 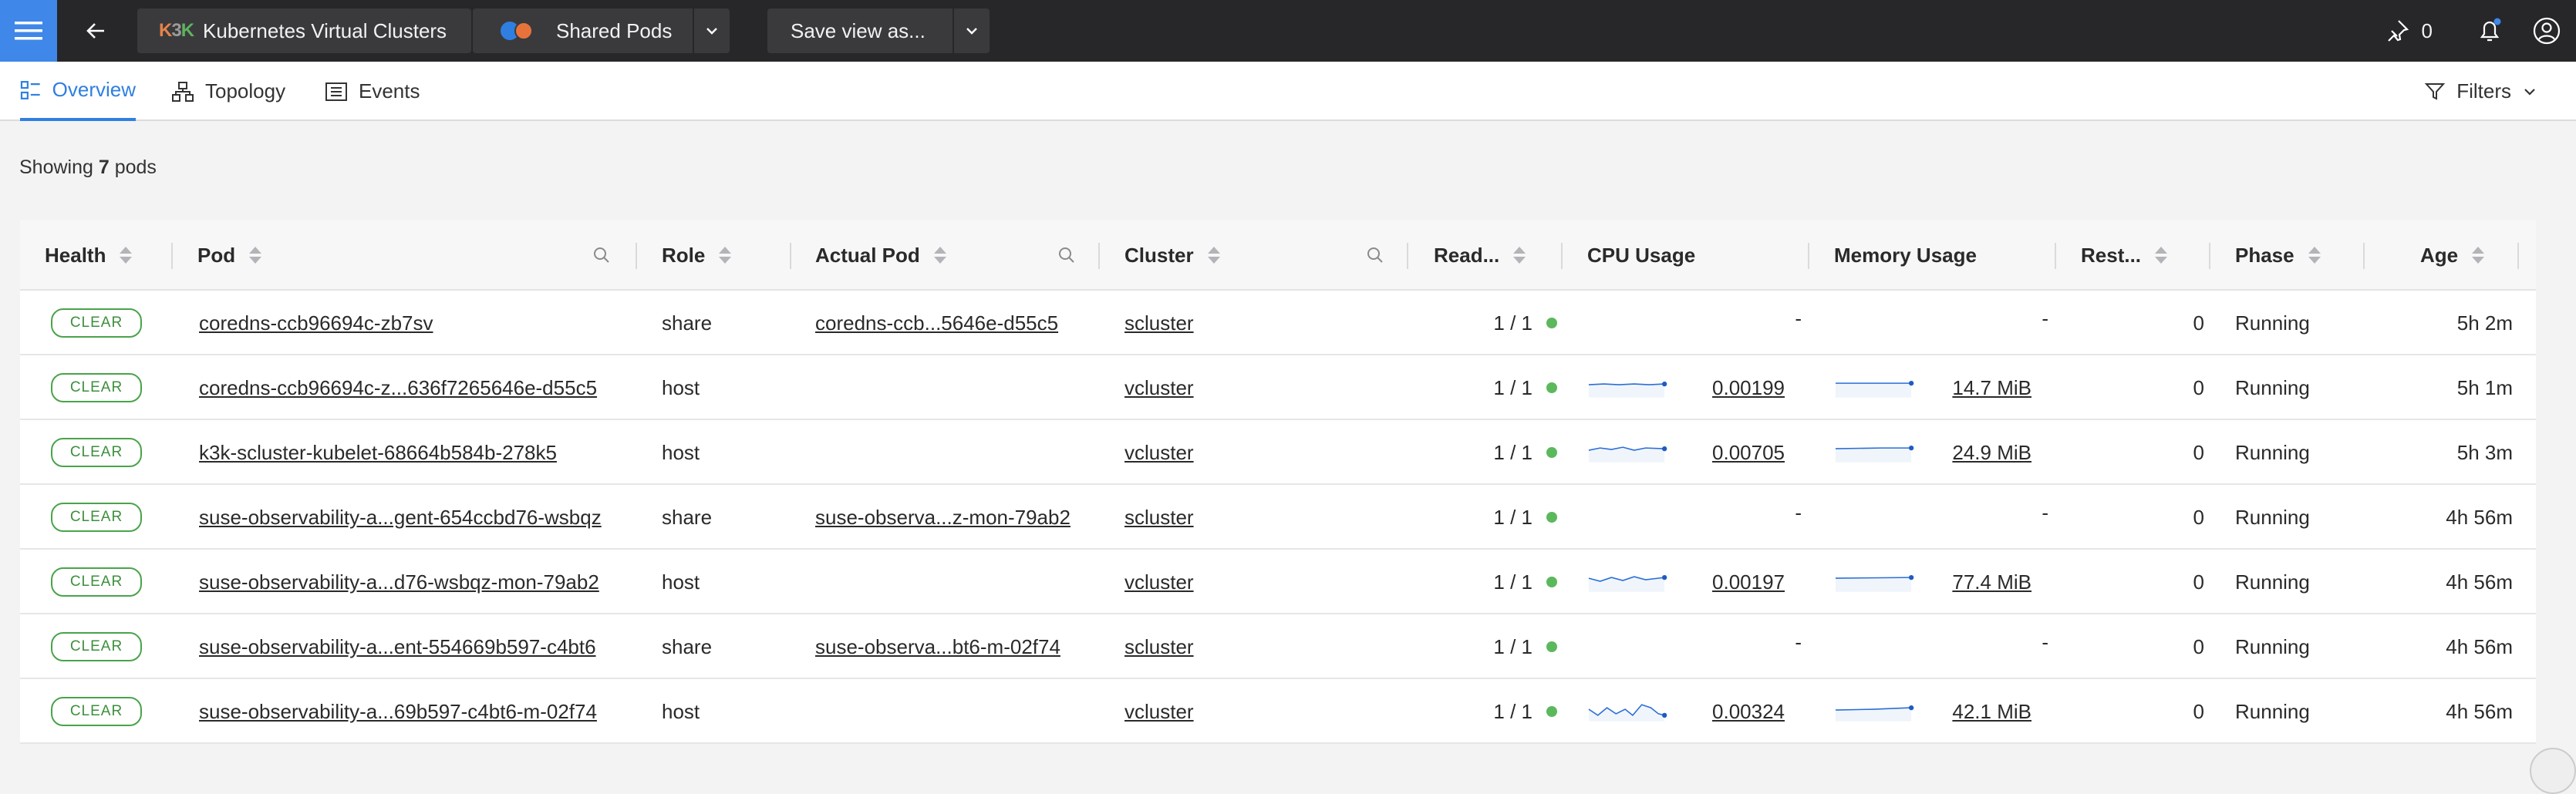 What do you see at coordinates (2489, 31) in the screenshot?
I see `notifications-button` at bounding box center [2489, 31].